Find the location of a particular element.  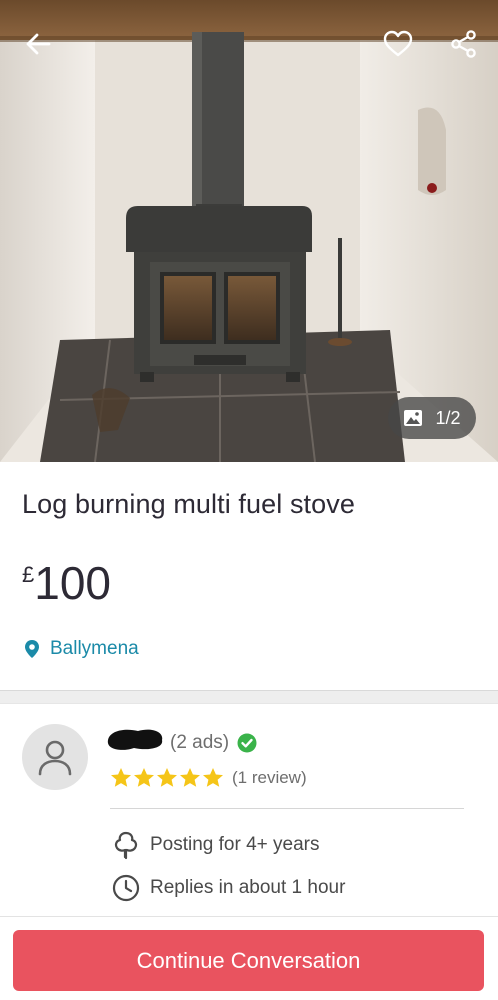

location-text: Ballymena is located at coordinates (94, 648).